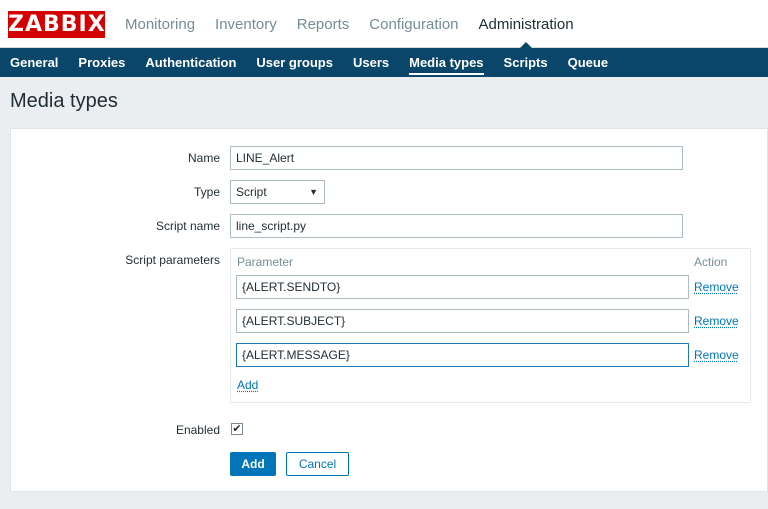  I want to click on parameter-input-1: {ALERT.SENDTO}, so click(462, 287).